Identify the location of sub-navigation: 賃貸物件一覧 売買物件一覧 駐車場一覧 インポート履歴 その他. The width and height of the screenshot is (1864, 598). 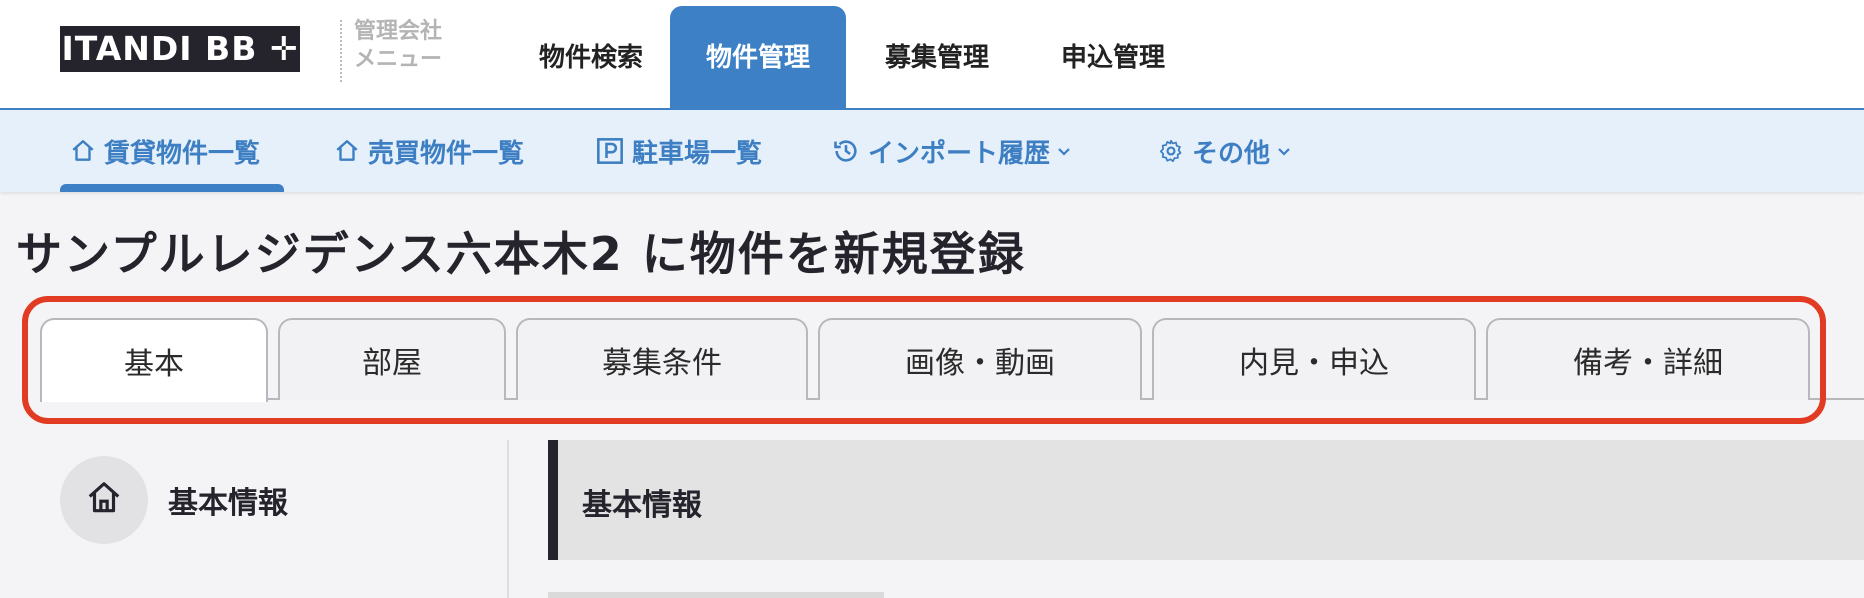
(932, 151).